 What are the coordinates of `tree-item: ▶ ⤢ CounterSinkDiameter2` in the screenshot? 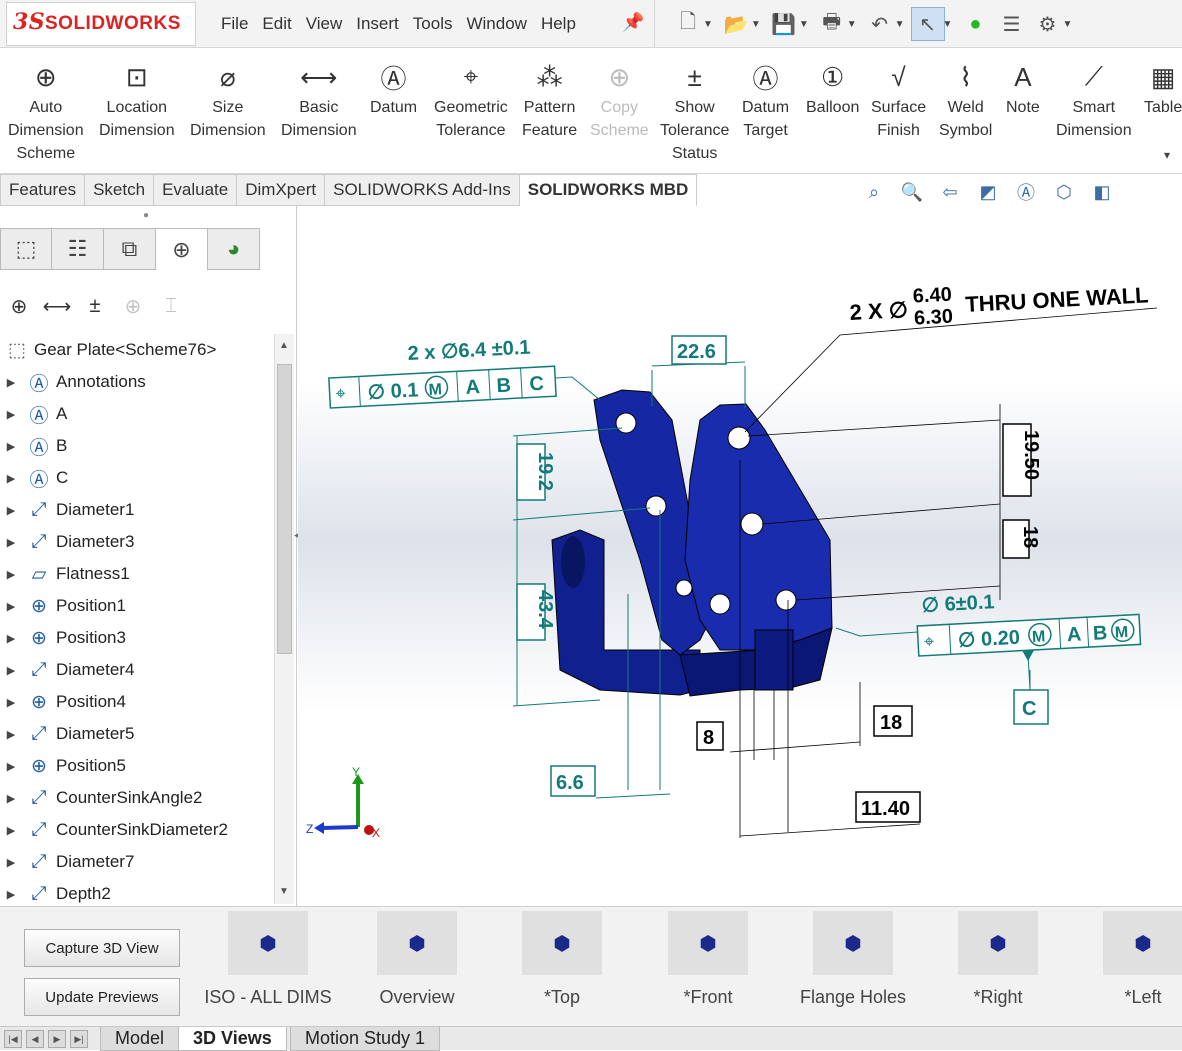 It's located at (114, 830).